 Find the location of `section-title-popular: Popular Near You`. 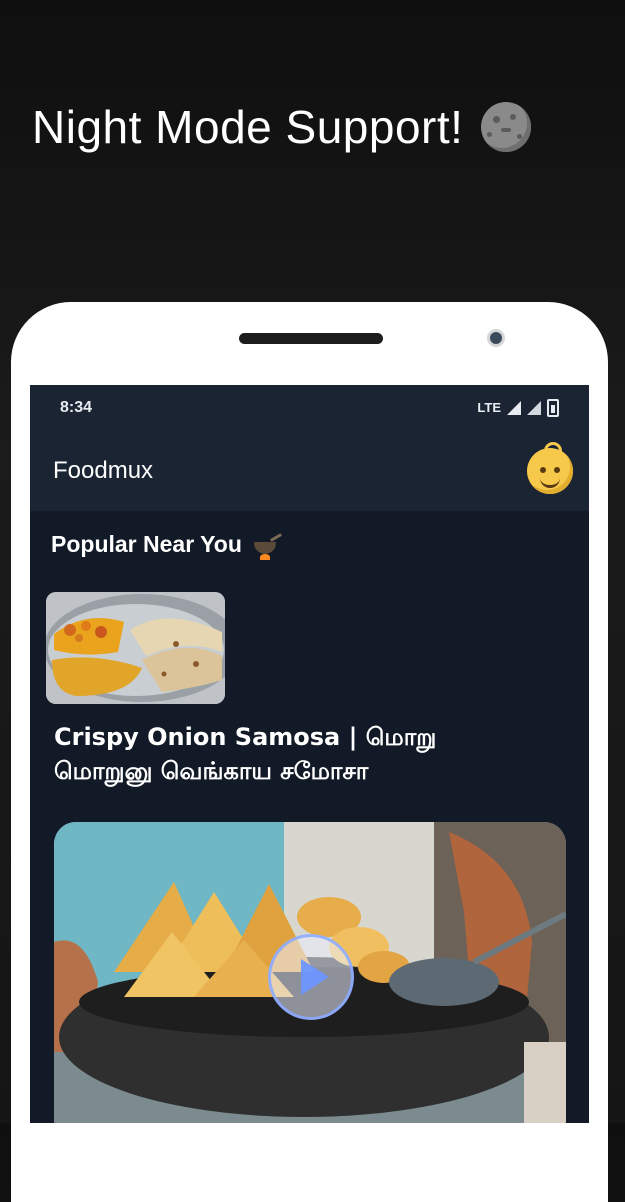

section-title-popular: Popular Near You is located at coordinates (166, 545).